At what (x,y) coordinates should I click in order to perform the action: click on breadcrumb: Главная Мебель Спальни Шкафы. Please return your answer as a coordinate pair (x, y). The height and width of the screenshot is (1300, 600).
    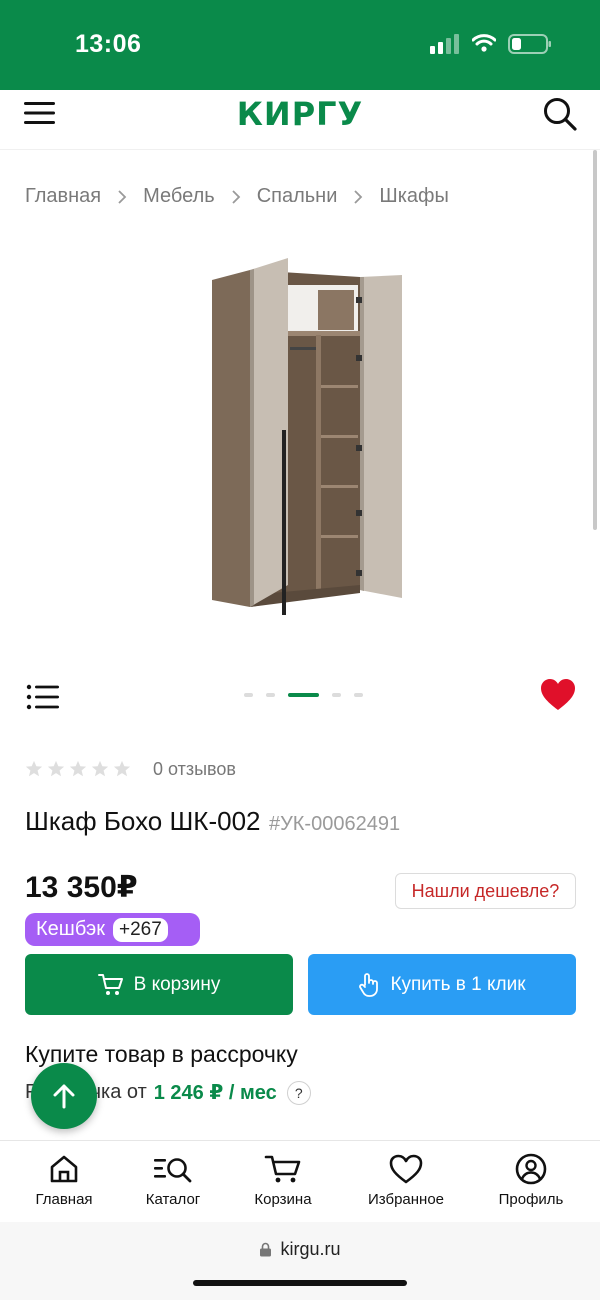
    Looking at the image, I should click on (237, 196).